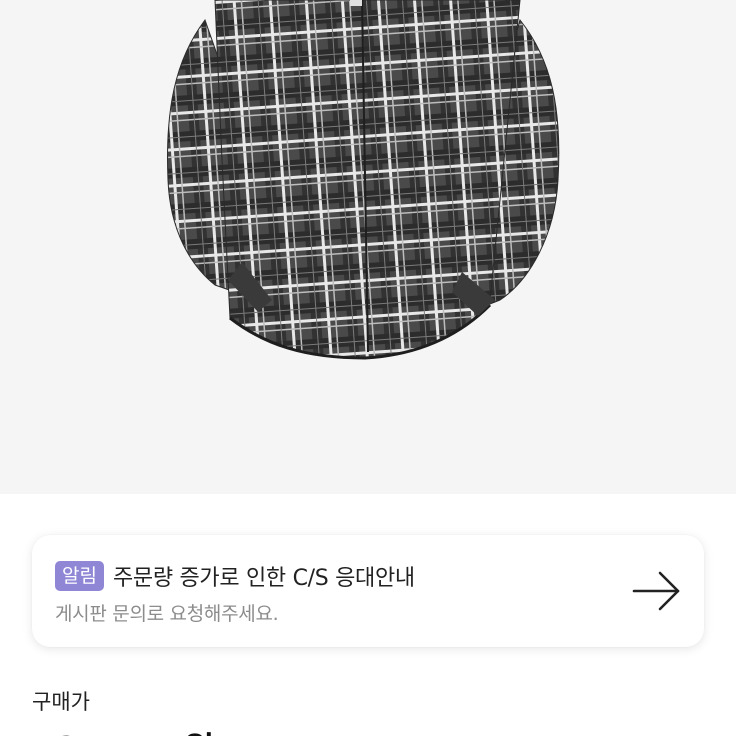  Describe the element at coordinates (61, 702) in the screenshot. I see `price-label: 구매가` at that location.